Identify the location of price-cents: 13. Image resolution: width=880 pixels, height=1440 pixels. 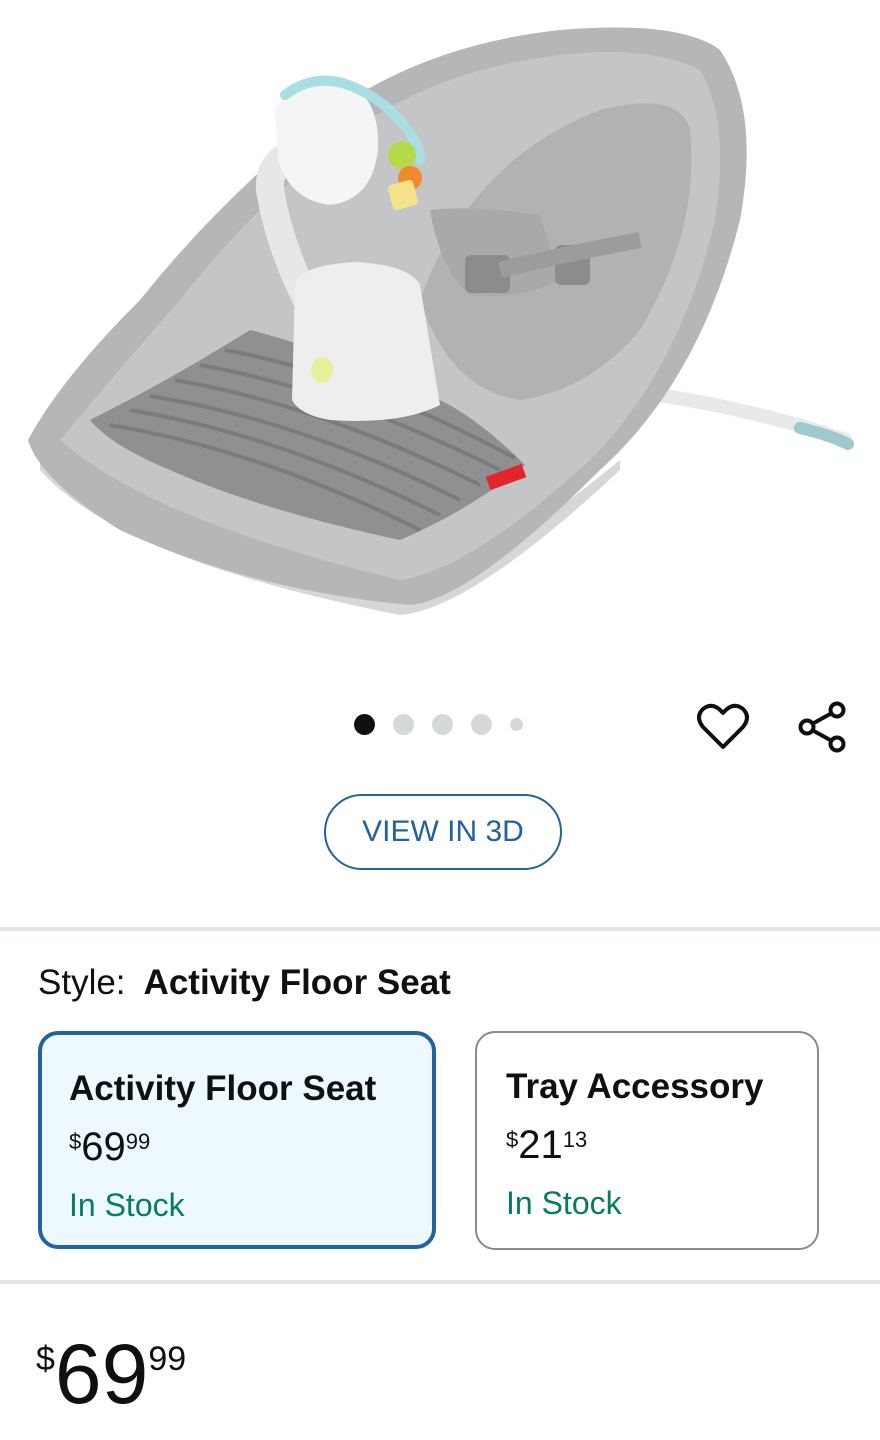
(575, 1139).